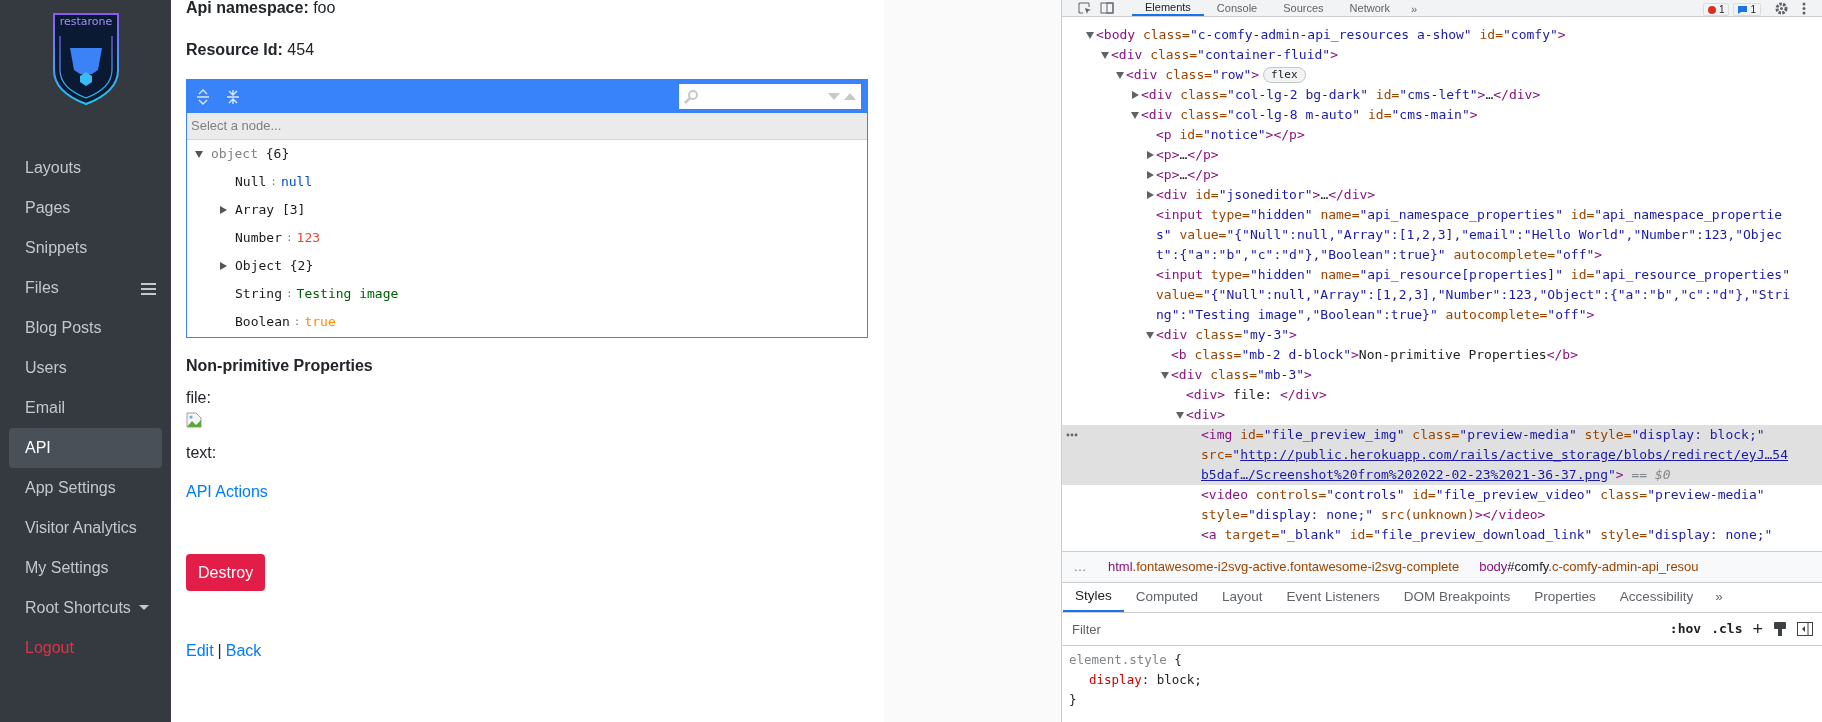  I want to click on edit-link: Edit, so click(200, 651).